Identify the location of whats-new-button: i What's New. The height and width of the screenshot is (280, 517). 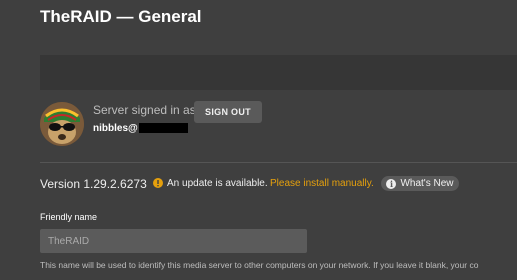
(420, 183).